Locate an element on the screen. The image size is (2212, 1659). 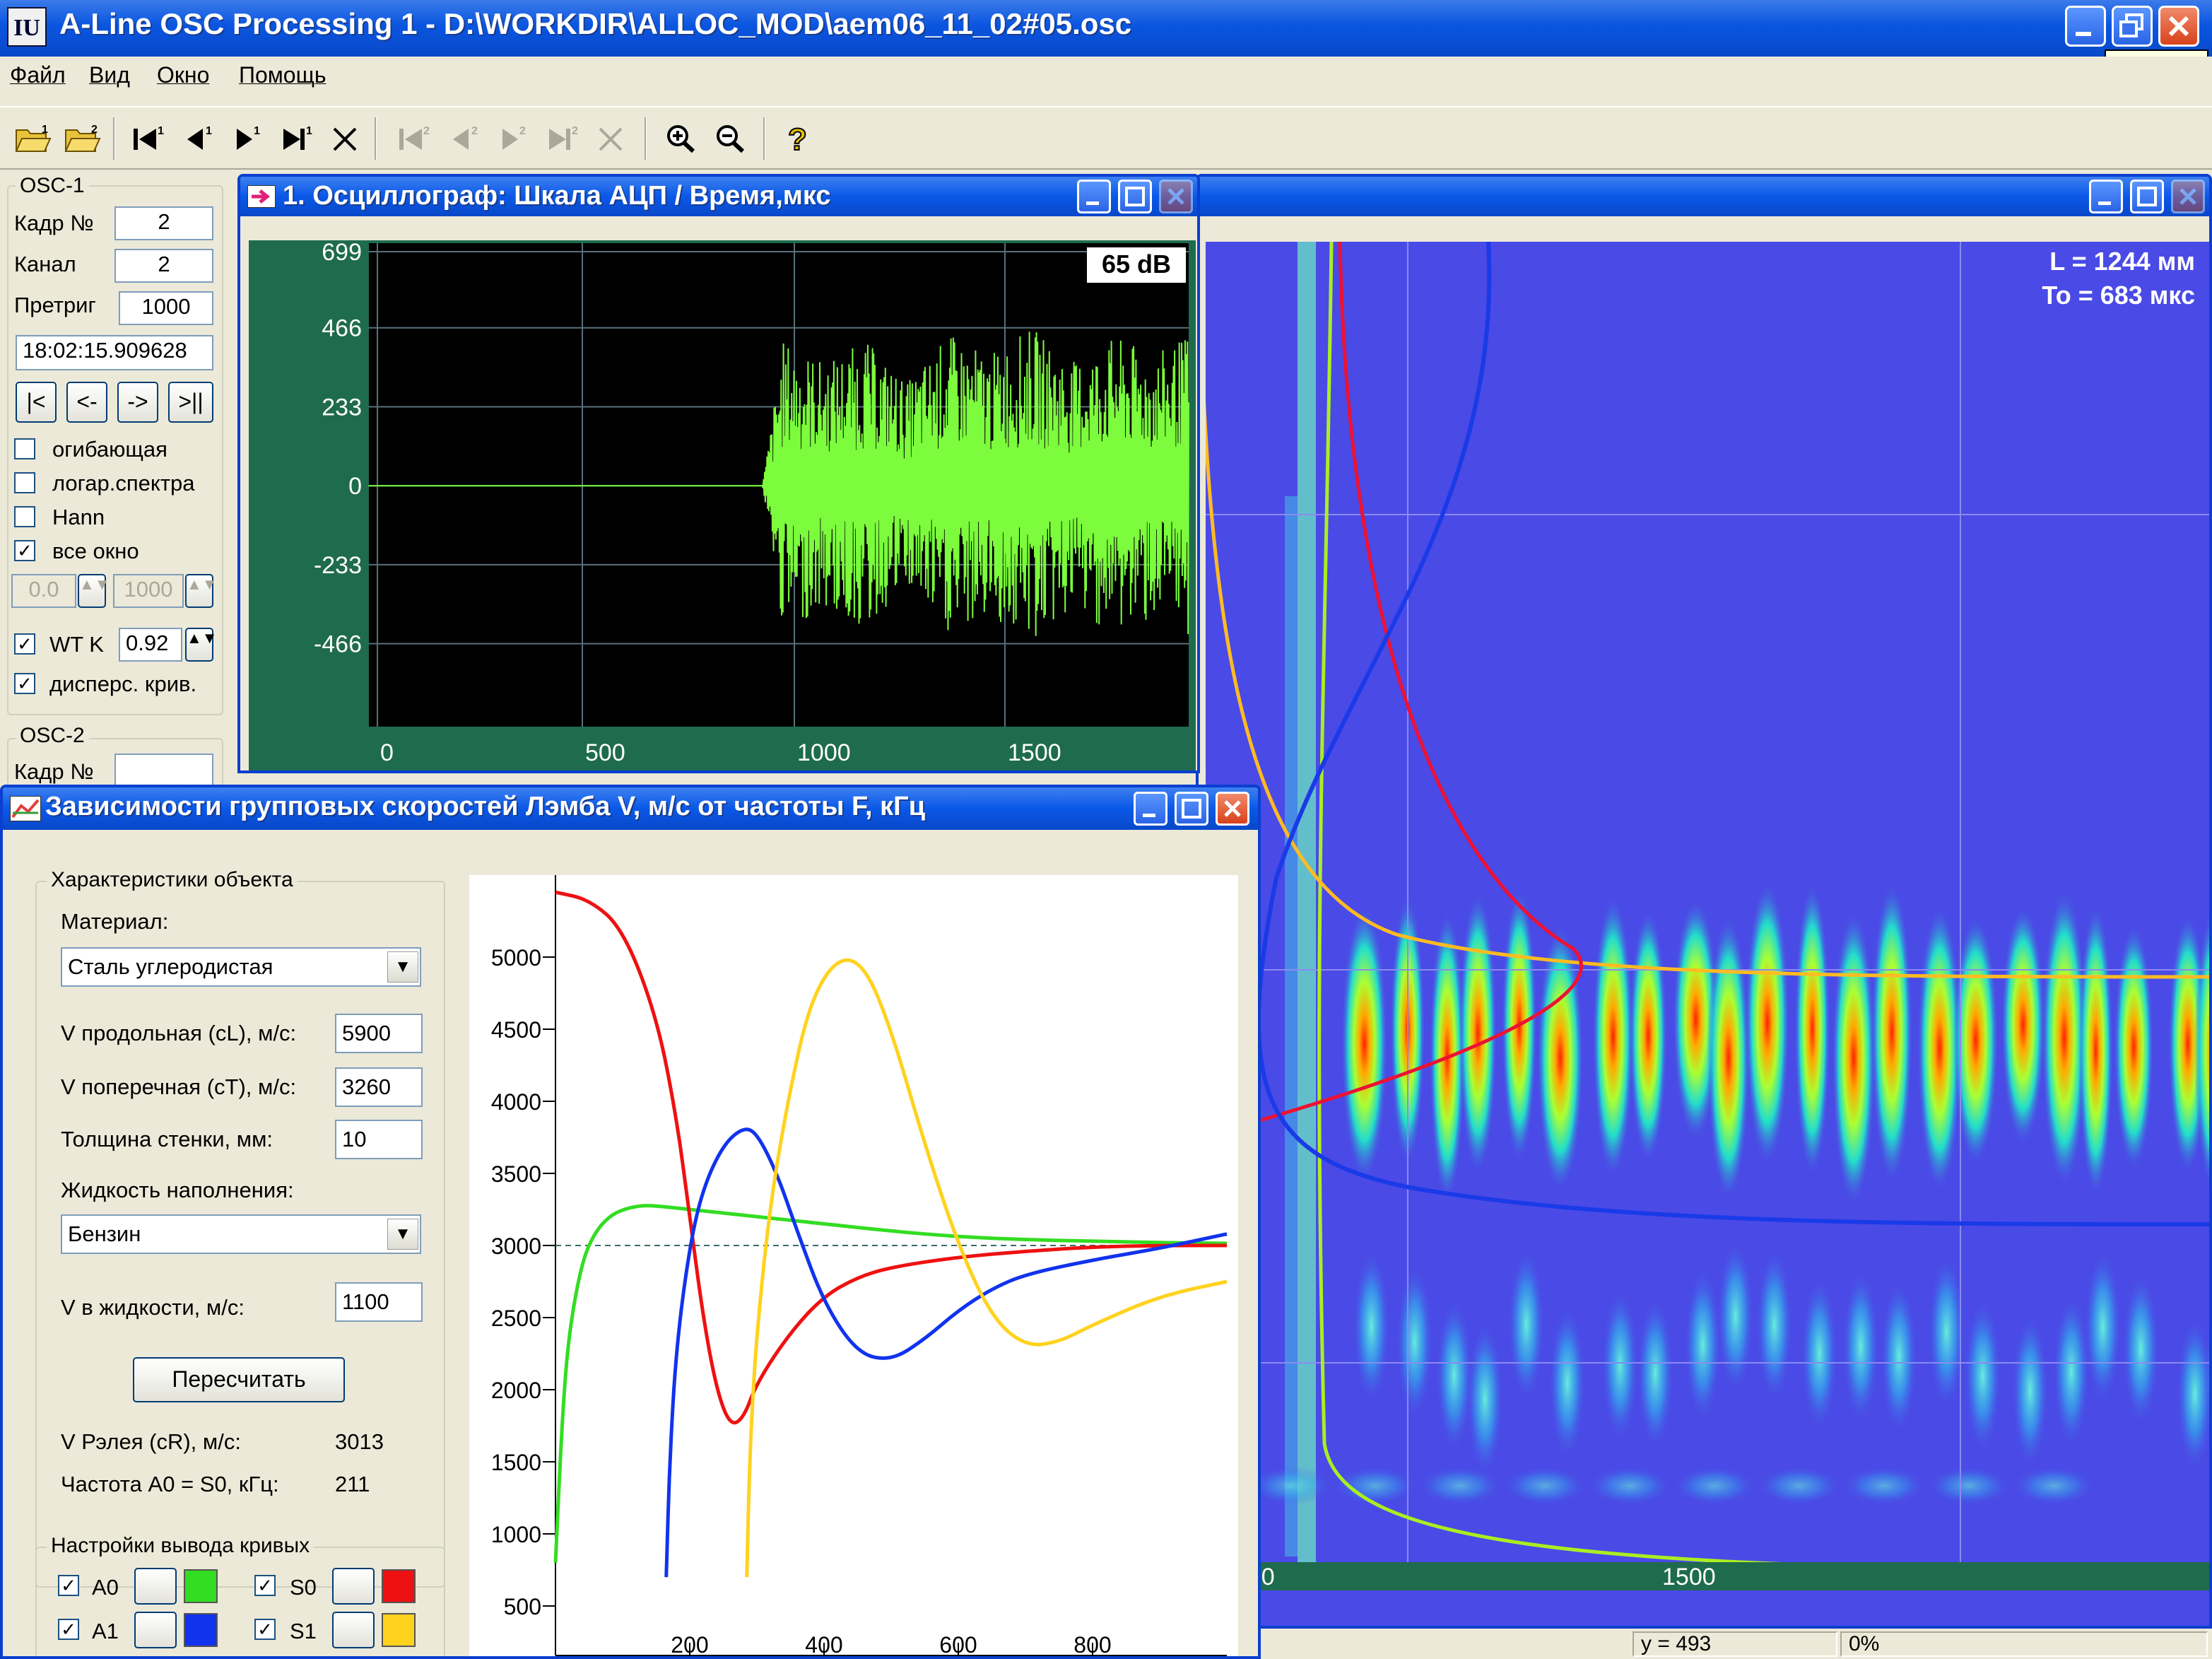
step-forward-icon: 2 is located at coordinates (514, 137).